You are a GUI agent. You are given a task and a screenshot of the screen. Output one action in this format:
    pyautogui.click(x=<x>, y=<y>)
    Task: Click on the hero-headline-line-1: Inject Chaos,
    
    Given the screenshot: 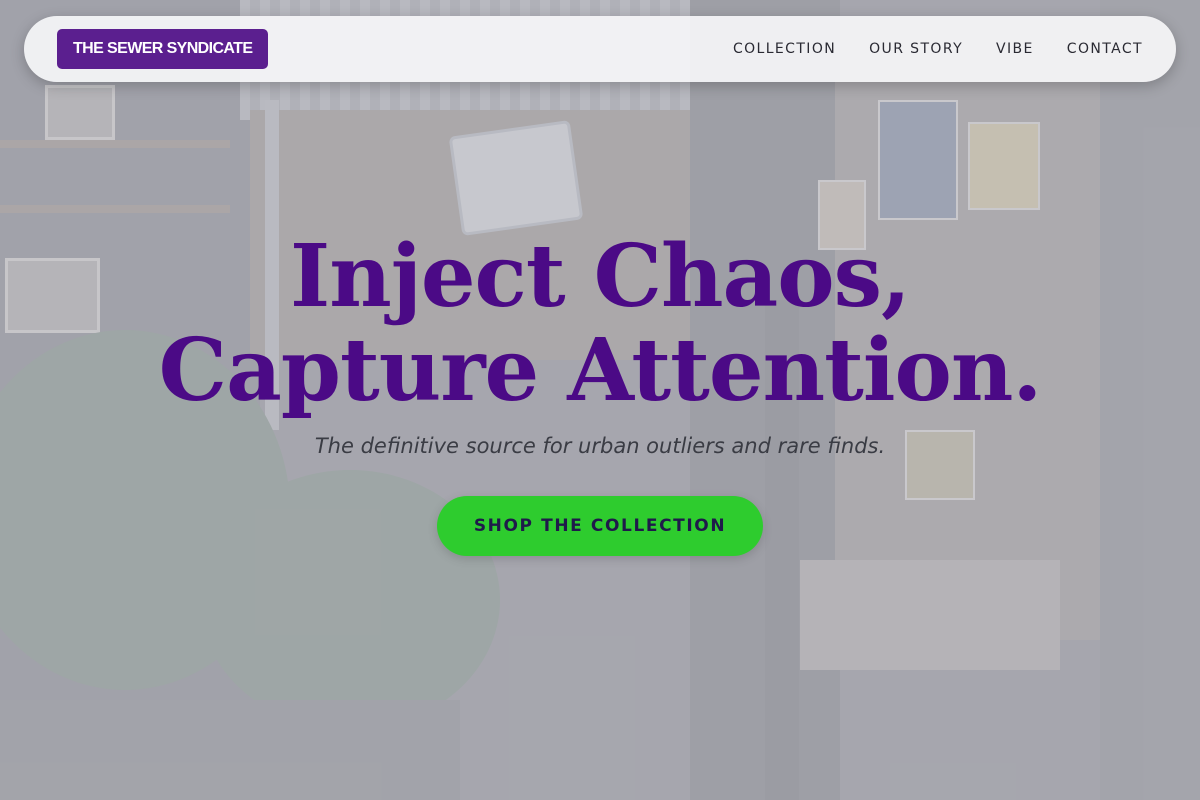 What is the action you would take?
    pyautogui.click(x=600, y=276)
    